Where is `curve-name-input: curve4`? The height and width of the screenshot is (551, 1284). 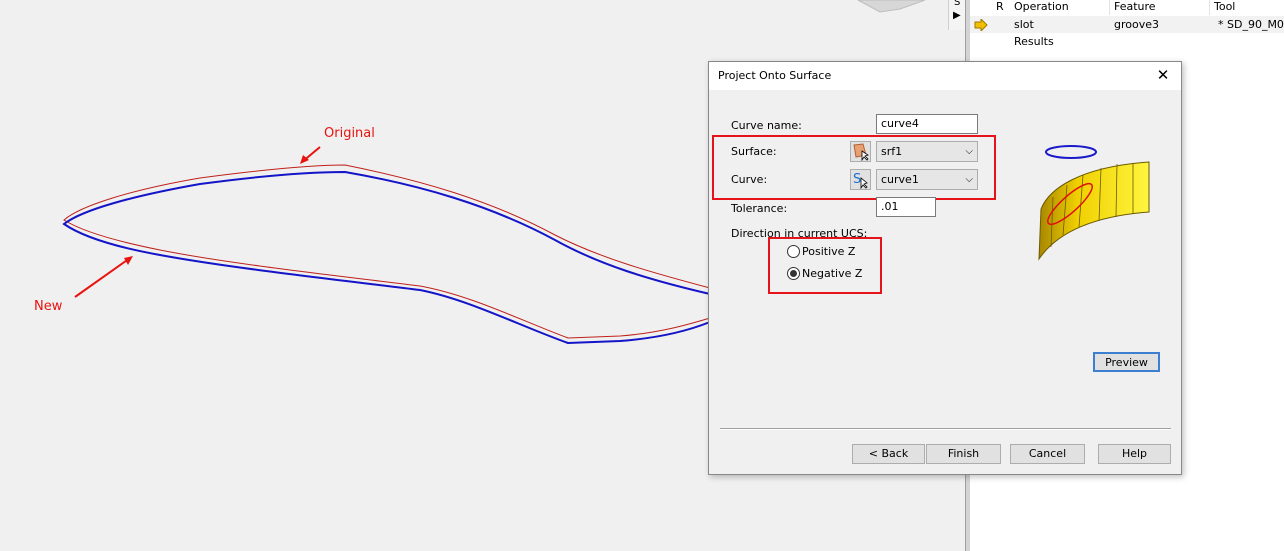 curve-name-input: curve4 is located at coordinates (927, 124).